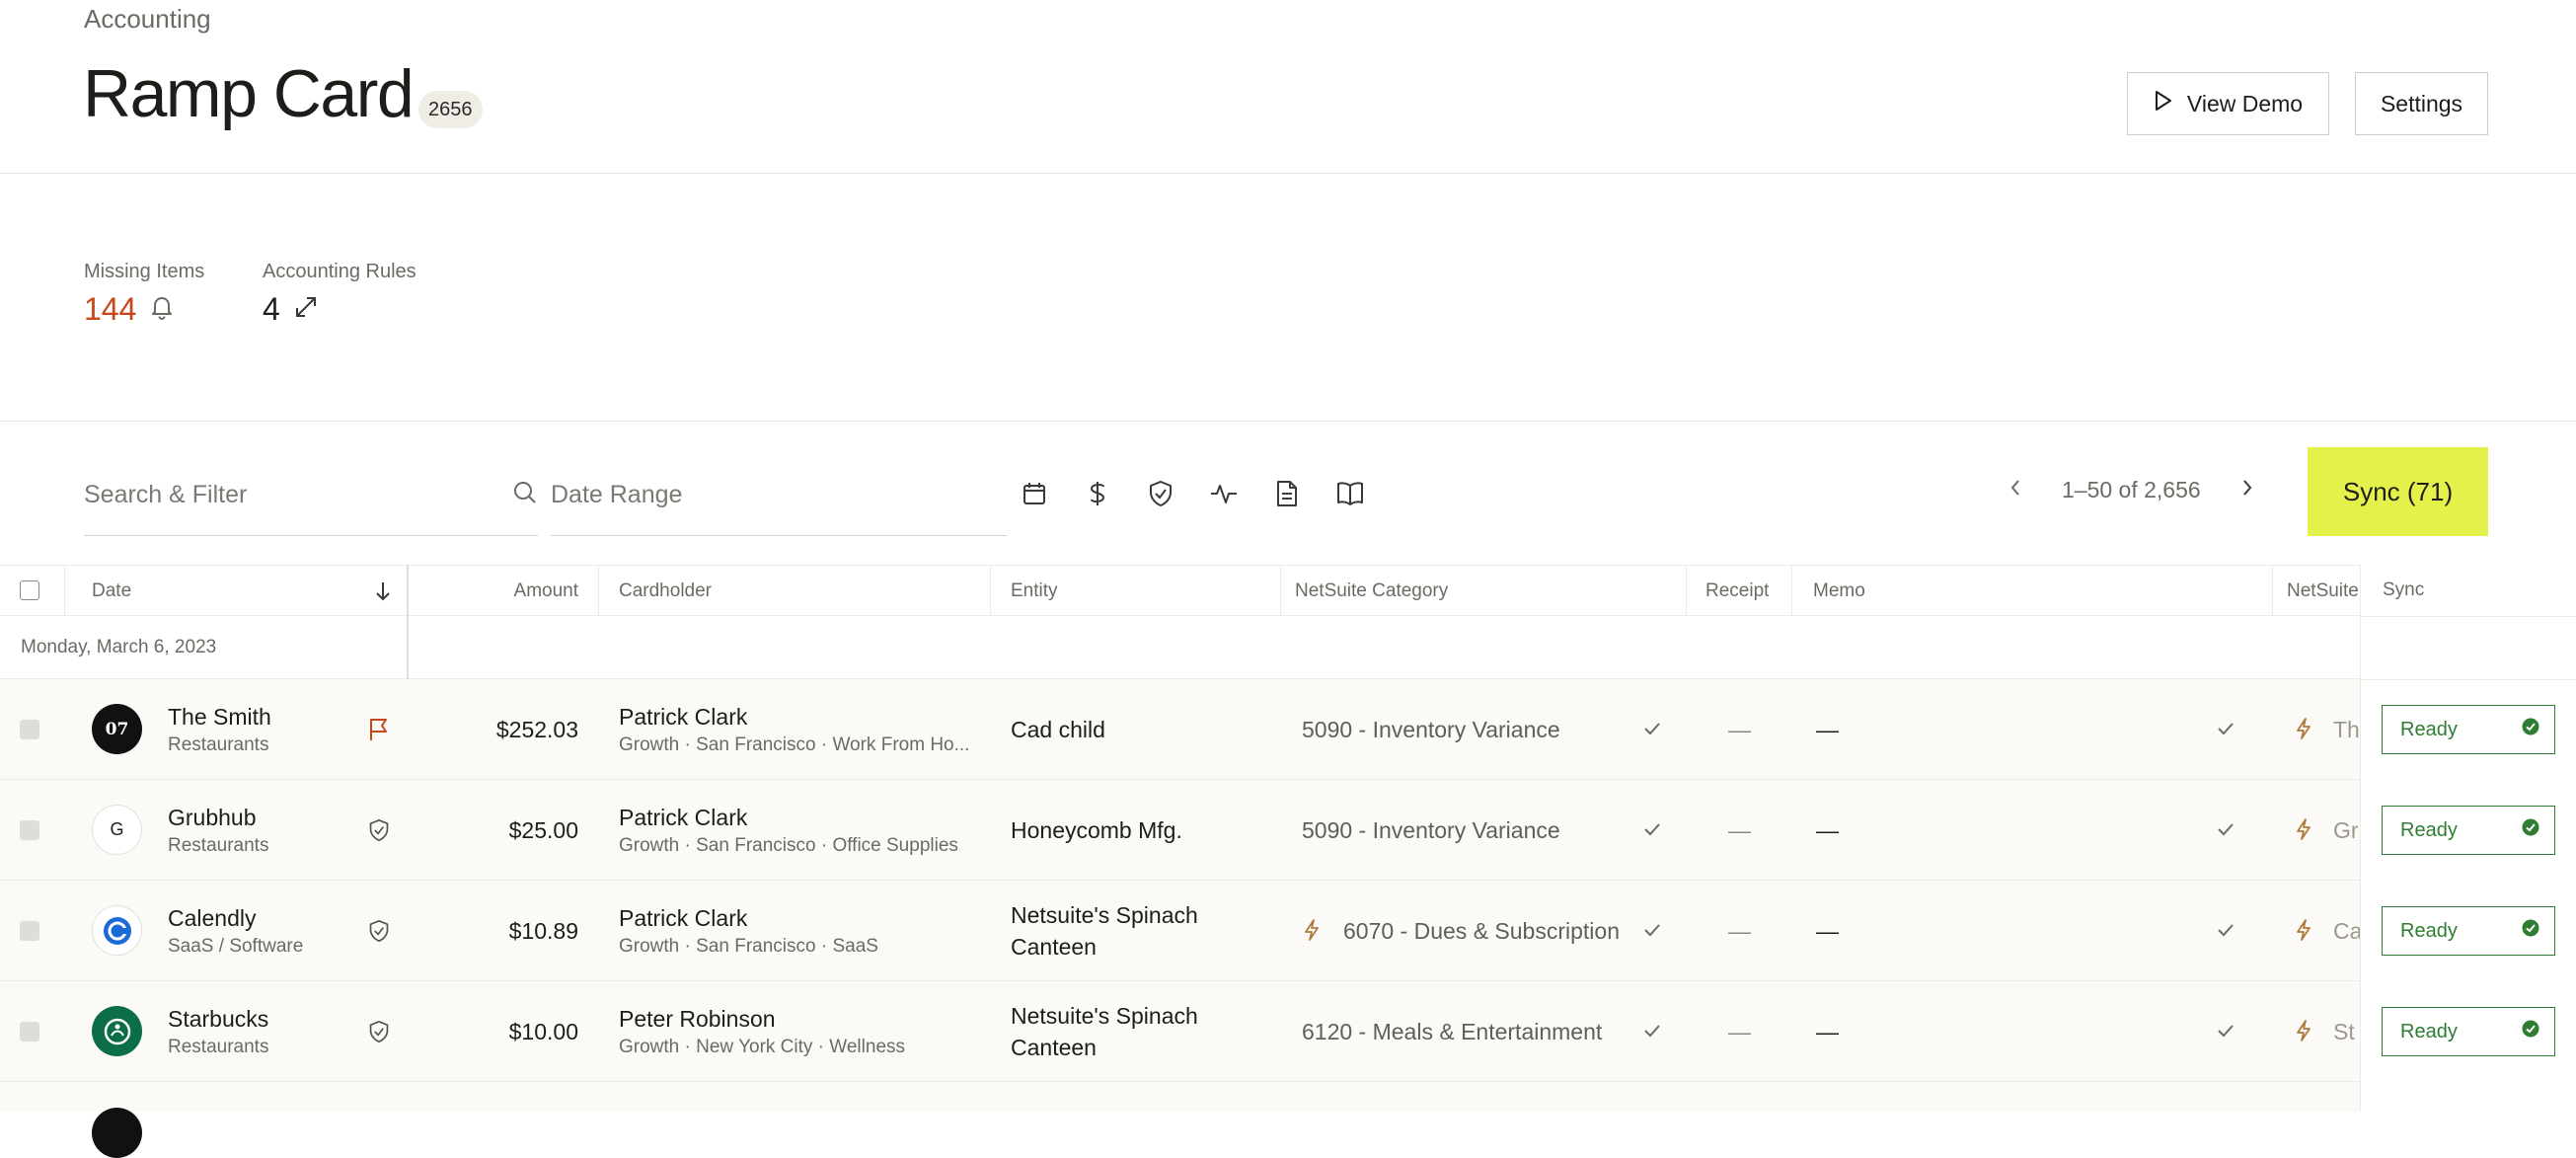 The width and height of the screenshot is (2576, 1158). Describe the element at coordinates (1097, 493) in the screenshot. I see `dollar-icon` at that location.